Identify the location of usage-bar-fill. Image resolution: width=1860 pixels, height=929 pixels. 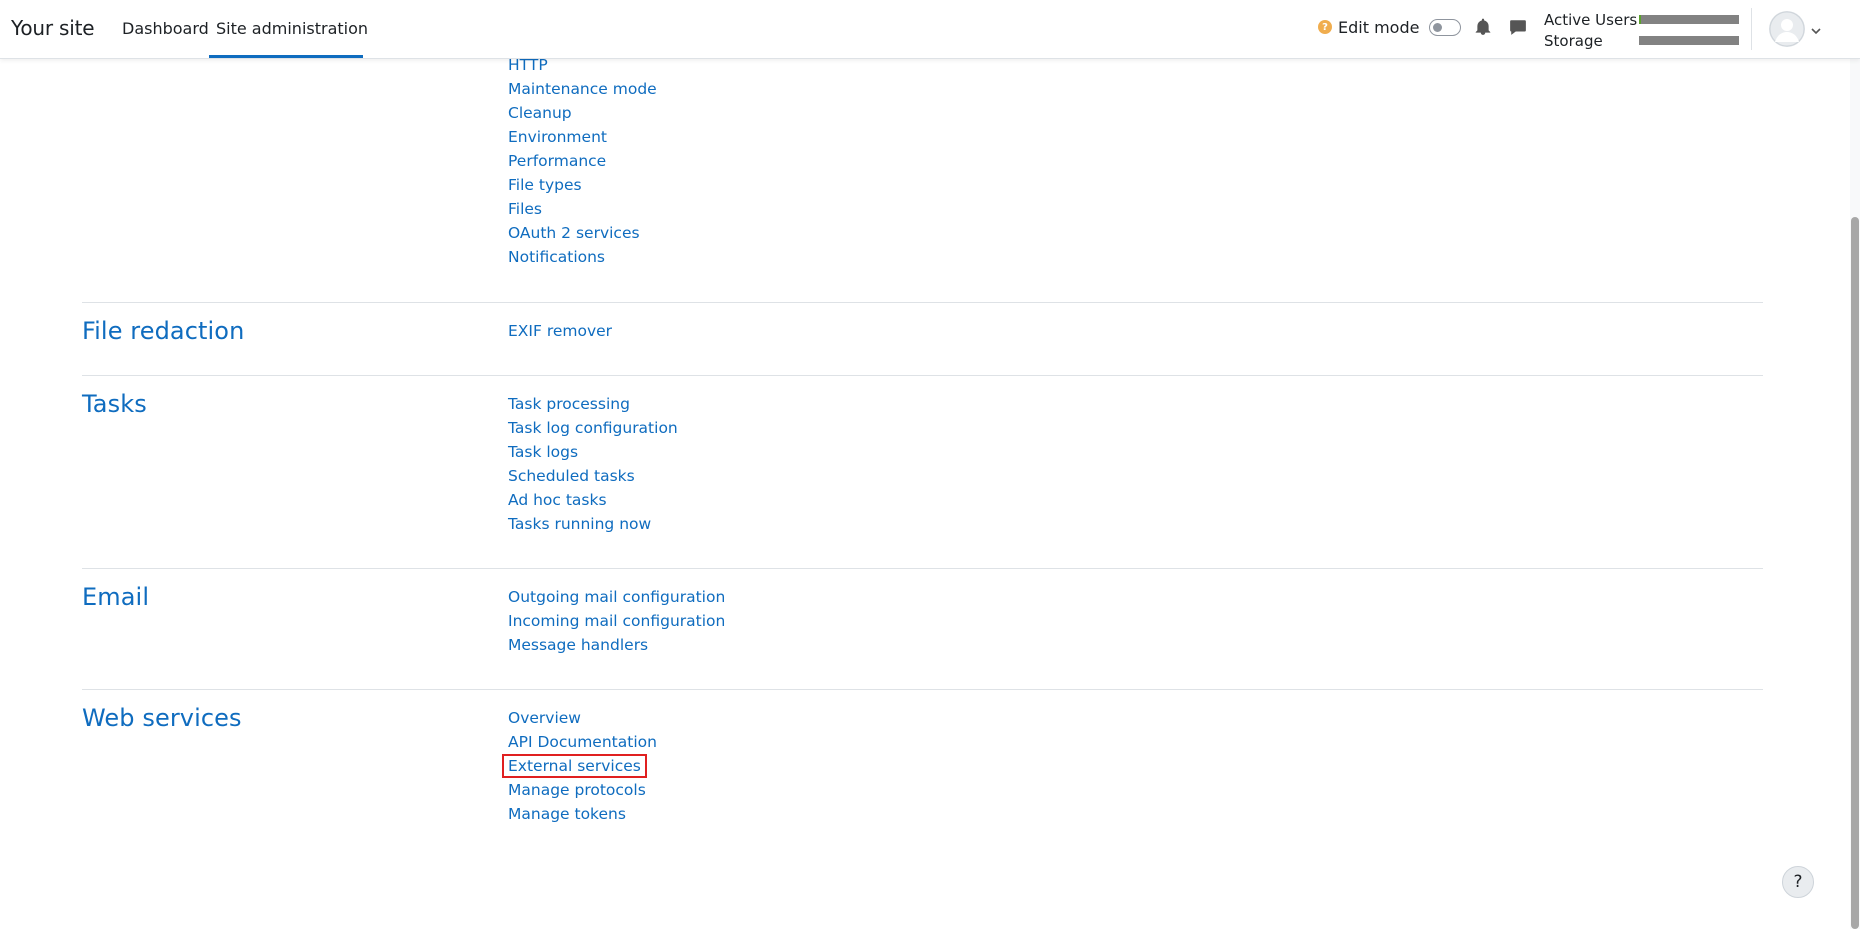
(1640, 19).